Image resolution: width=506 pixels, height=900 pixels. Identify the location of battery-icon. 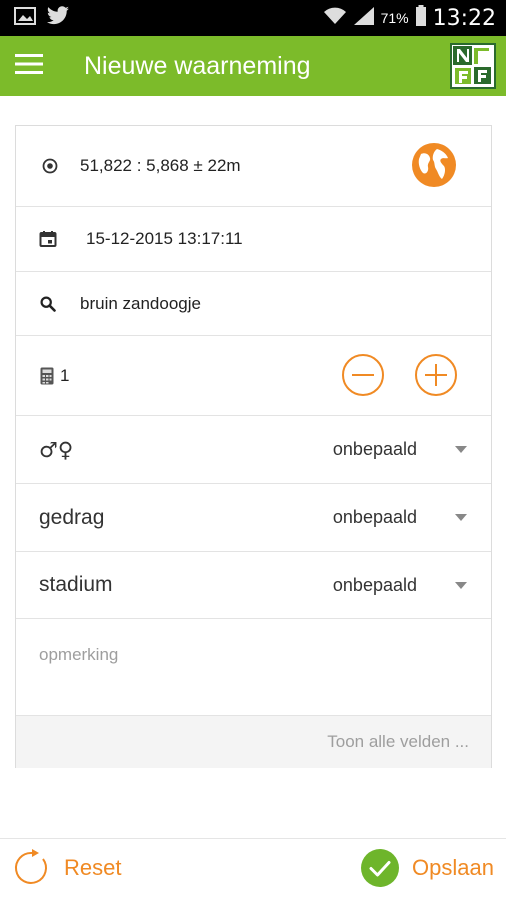
(421, 18).